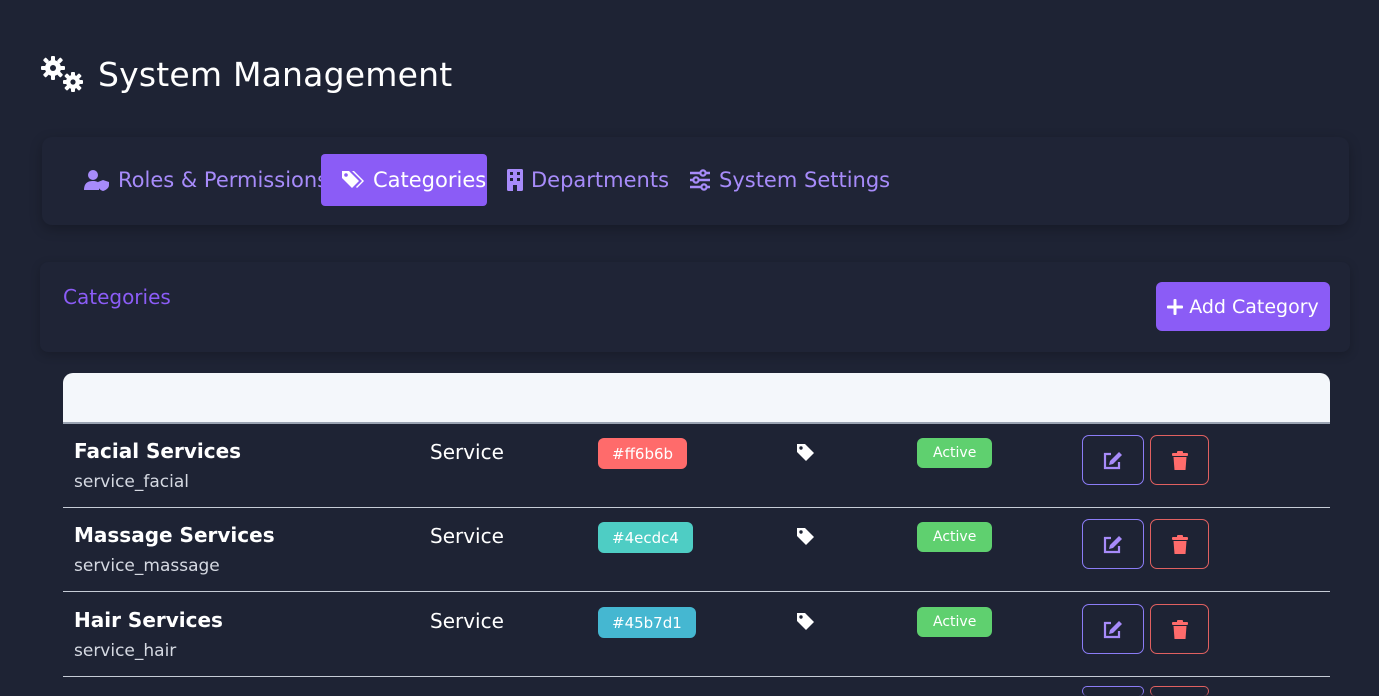 The height and width of the screenshot is (696, 1379). I want to click on tab-label: System Settings, so click(805, 180).